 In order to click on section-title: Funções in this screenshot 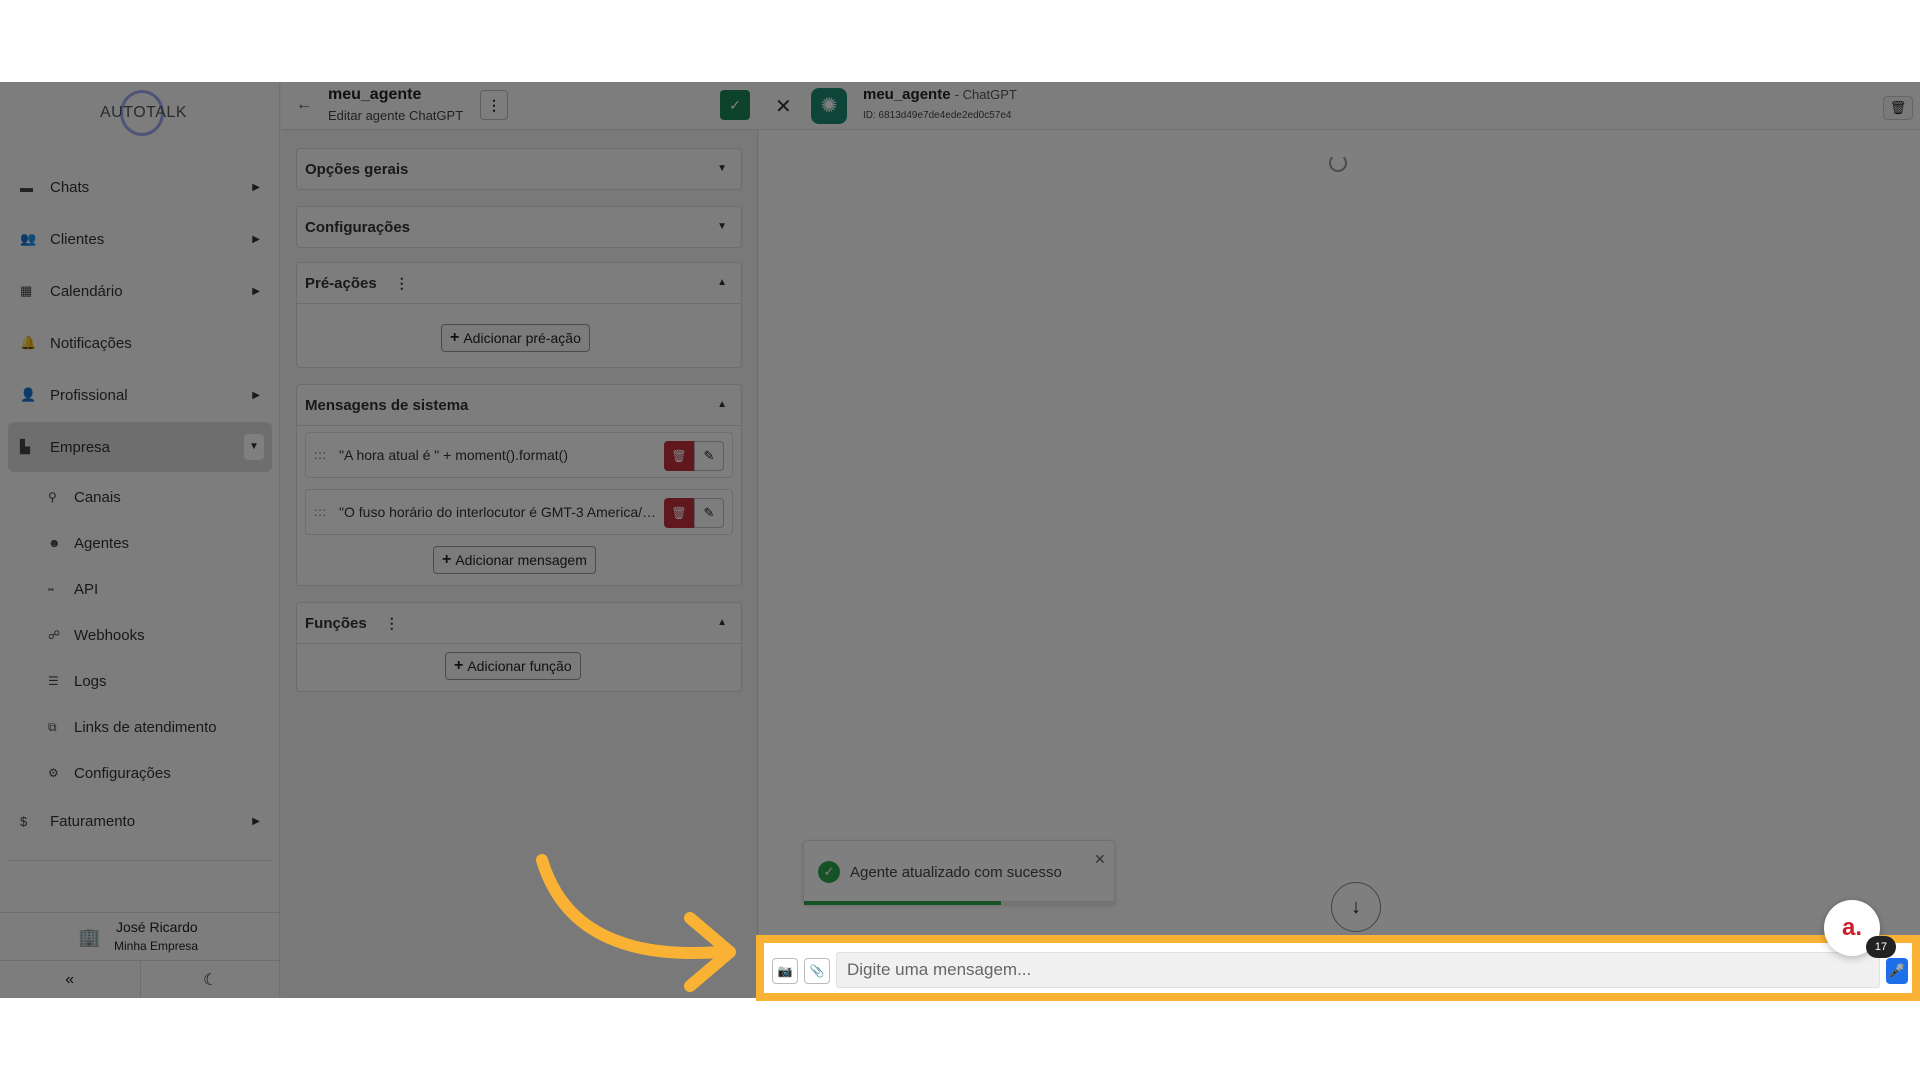, I will do `click(336, 623)`.